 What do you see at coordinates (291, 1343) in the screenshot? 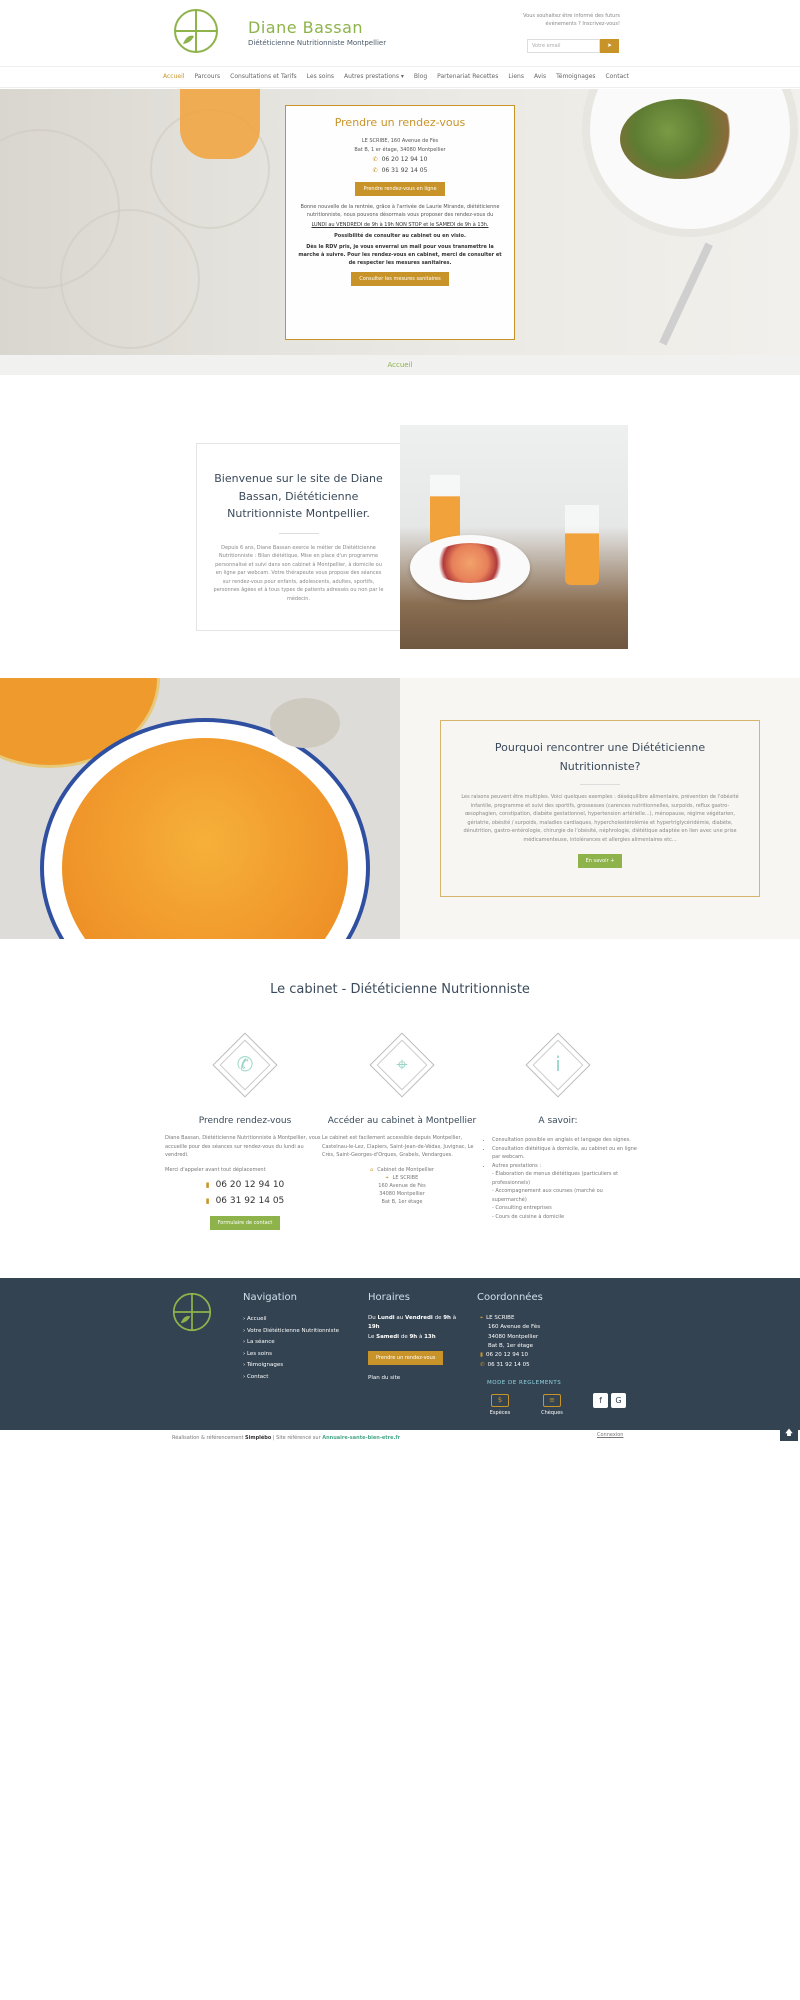
I see `footer-nav-item: › La séance` at bounding box center [291, 1343].